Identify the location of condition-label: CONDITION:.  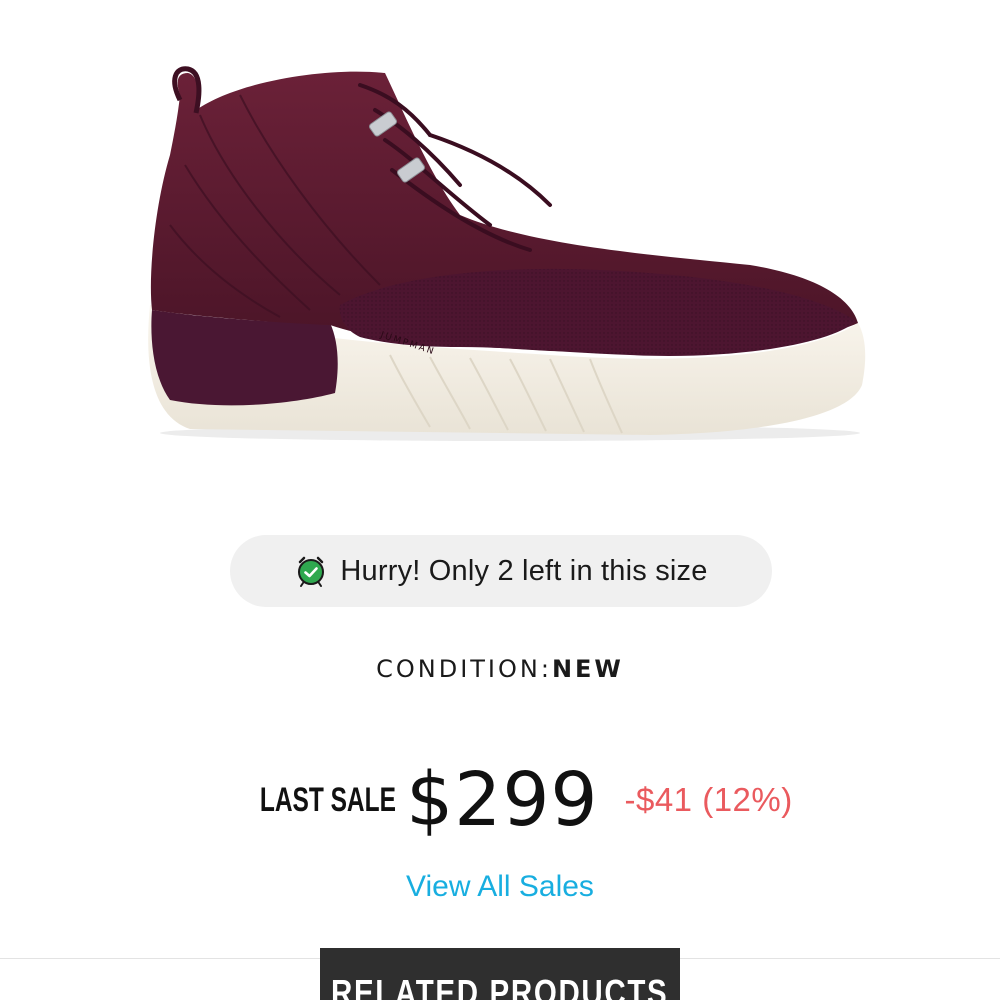
(464, 669).